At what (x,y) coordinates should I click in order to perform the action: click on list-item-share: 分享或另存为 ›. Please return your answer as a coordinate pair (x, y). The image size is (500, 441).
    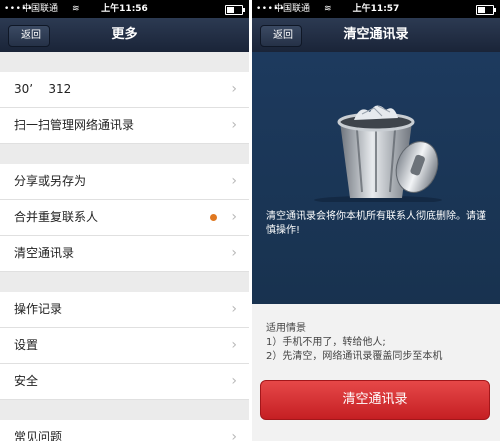
    Looking at the image, I should click on (124, 182).